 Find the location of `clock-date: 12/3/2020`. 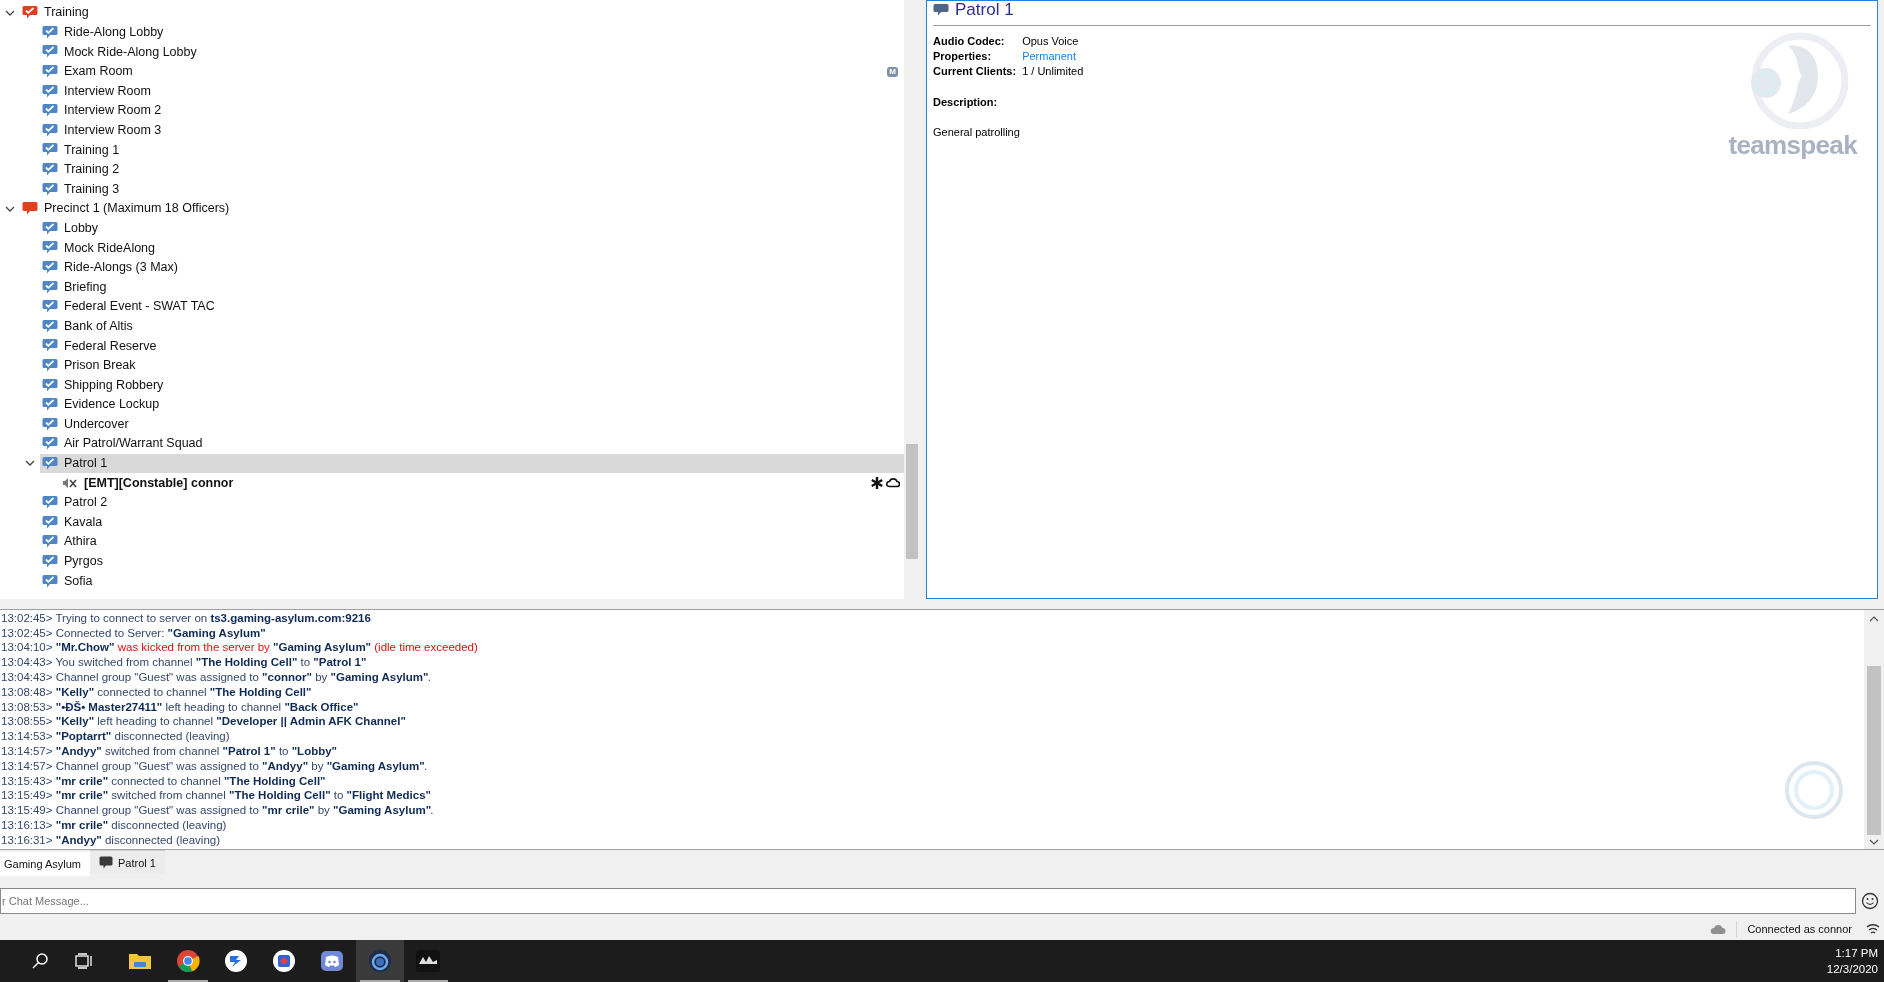

clock-date: 12/3/2020 is located at coordinates (1852, 970).